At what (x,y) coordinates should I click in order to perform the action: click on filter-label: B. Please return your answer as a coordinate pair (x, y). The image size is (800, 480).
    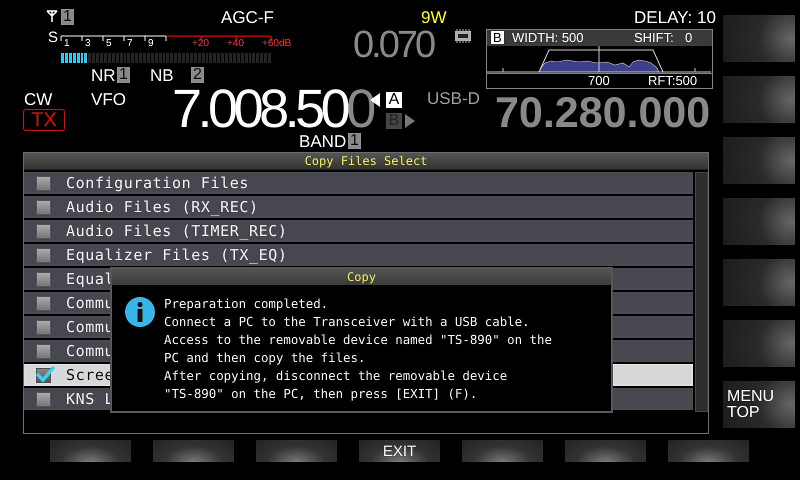
    Looking at the image, I should click on (497, 37).